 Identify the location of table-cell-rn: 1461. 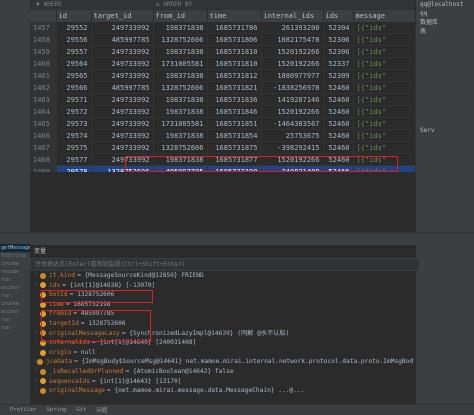
(43, 75).